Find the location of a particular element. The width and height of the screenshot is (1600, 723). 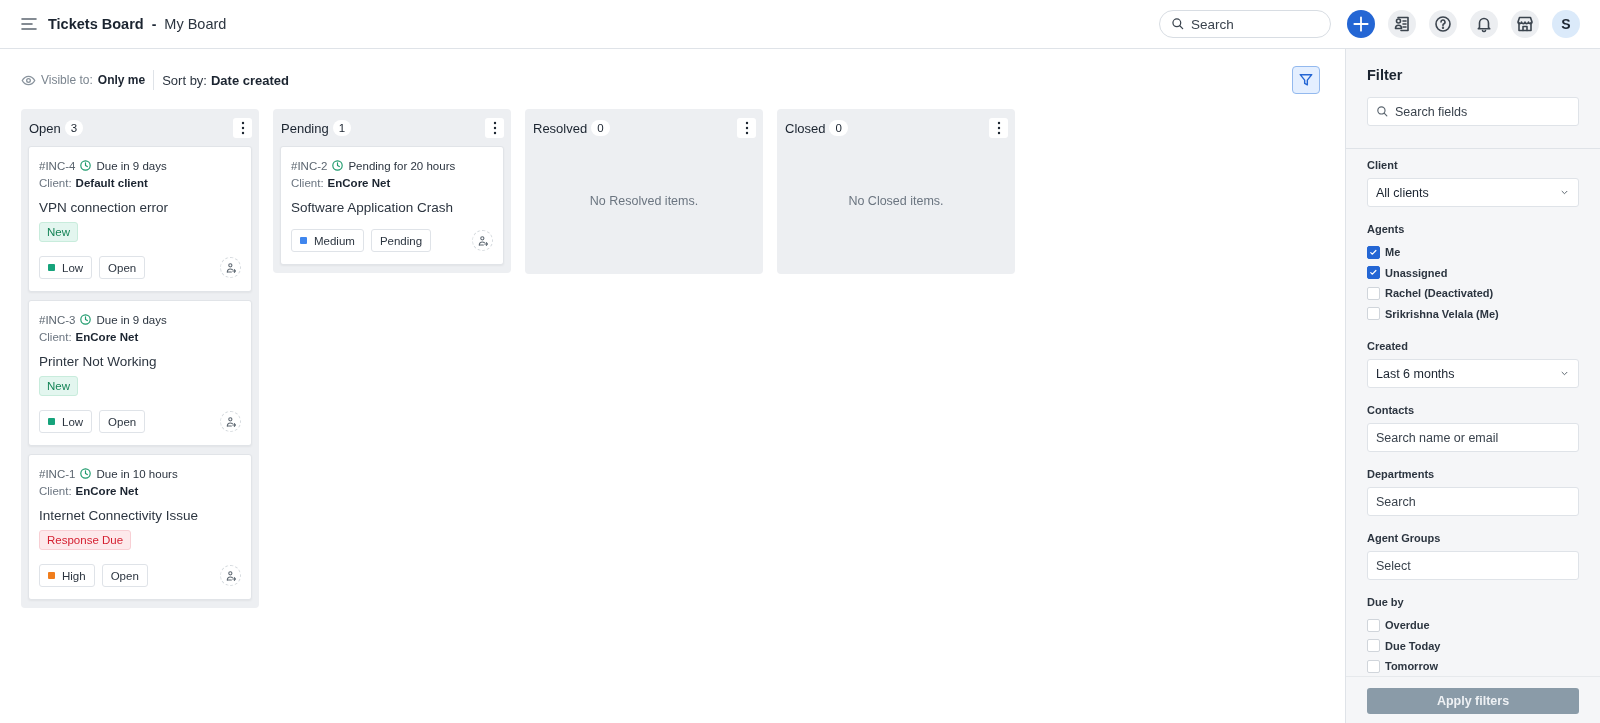

board-title: Tickets Board is located at coordinates (96, 24).